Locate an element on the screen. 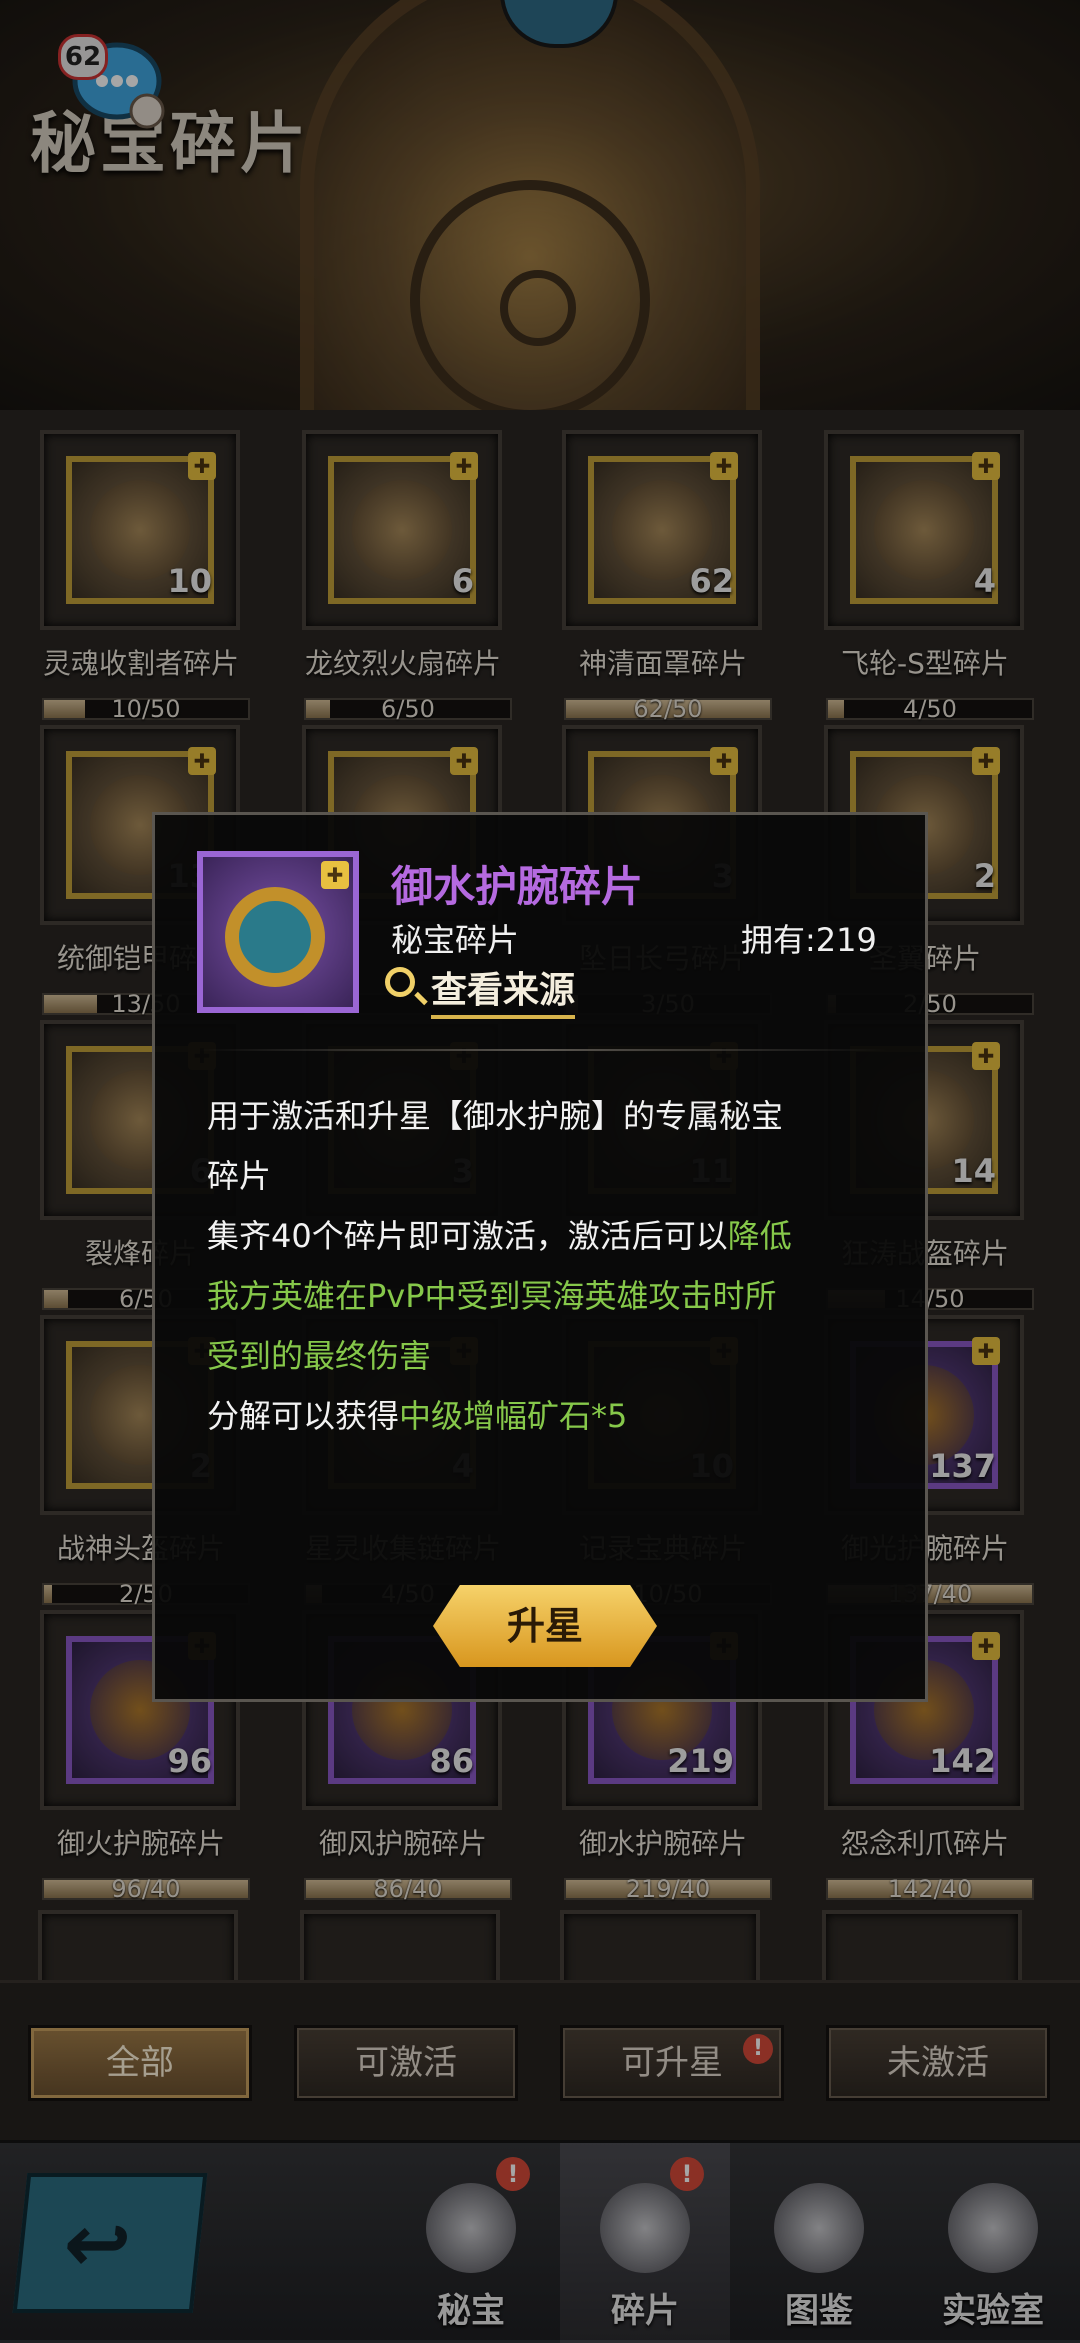 This screenshot has width=1080, height=2343. highlight-text: 降低 is located at coordinates (759, 1236).